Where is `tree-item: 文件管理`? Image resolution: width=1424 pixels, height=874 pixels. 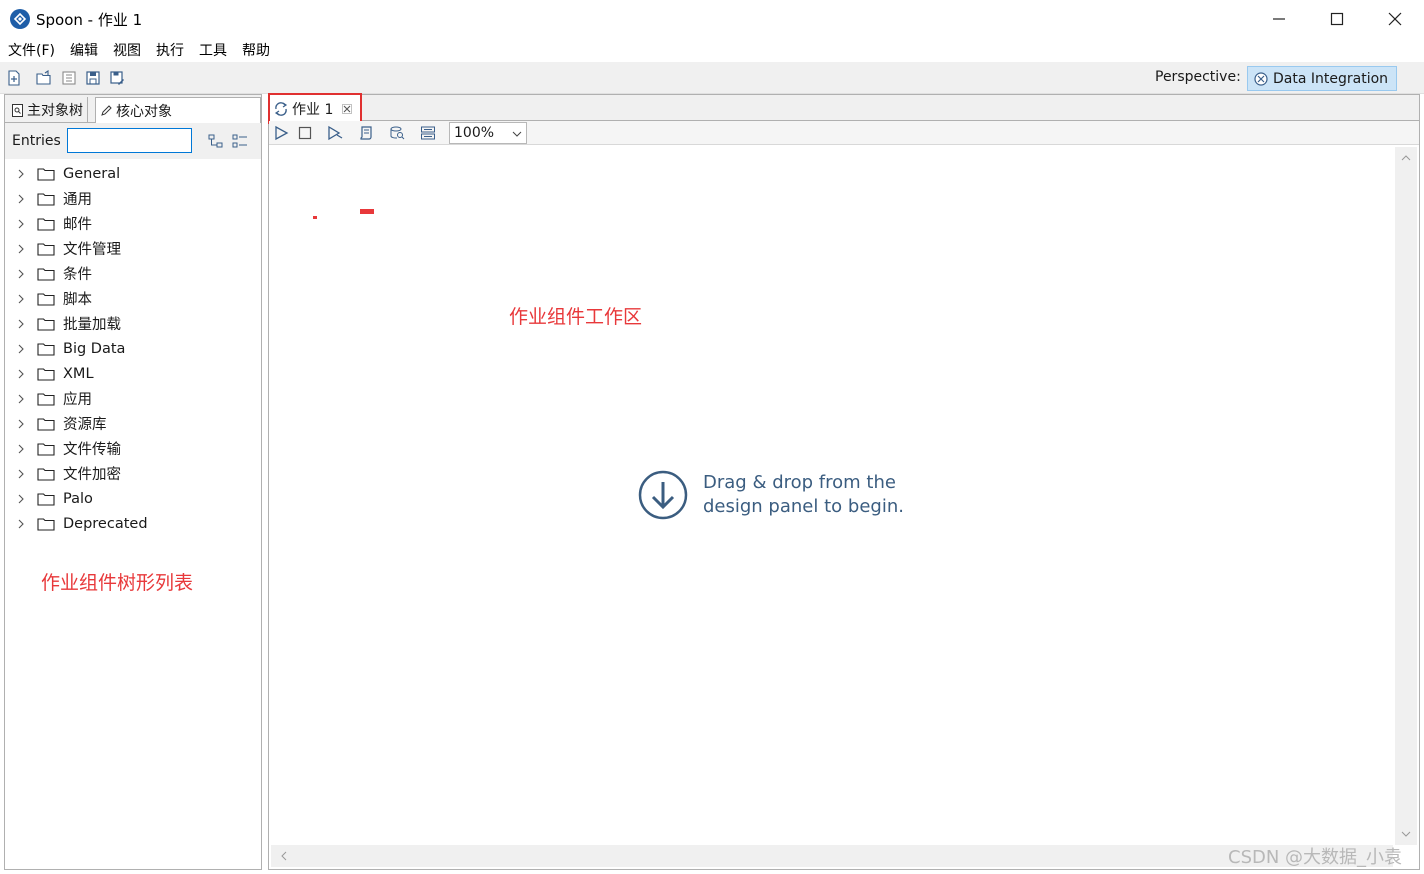 tree-item: 文件管理 is located at coordinates (133, 248).